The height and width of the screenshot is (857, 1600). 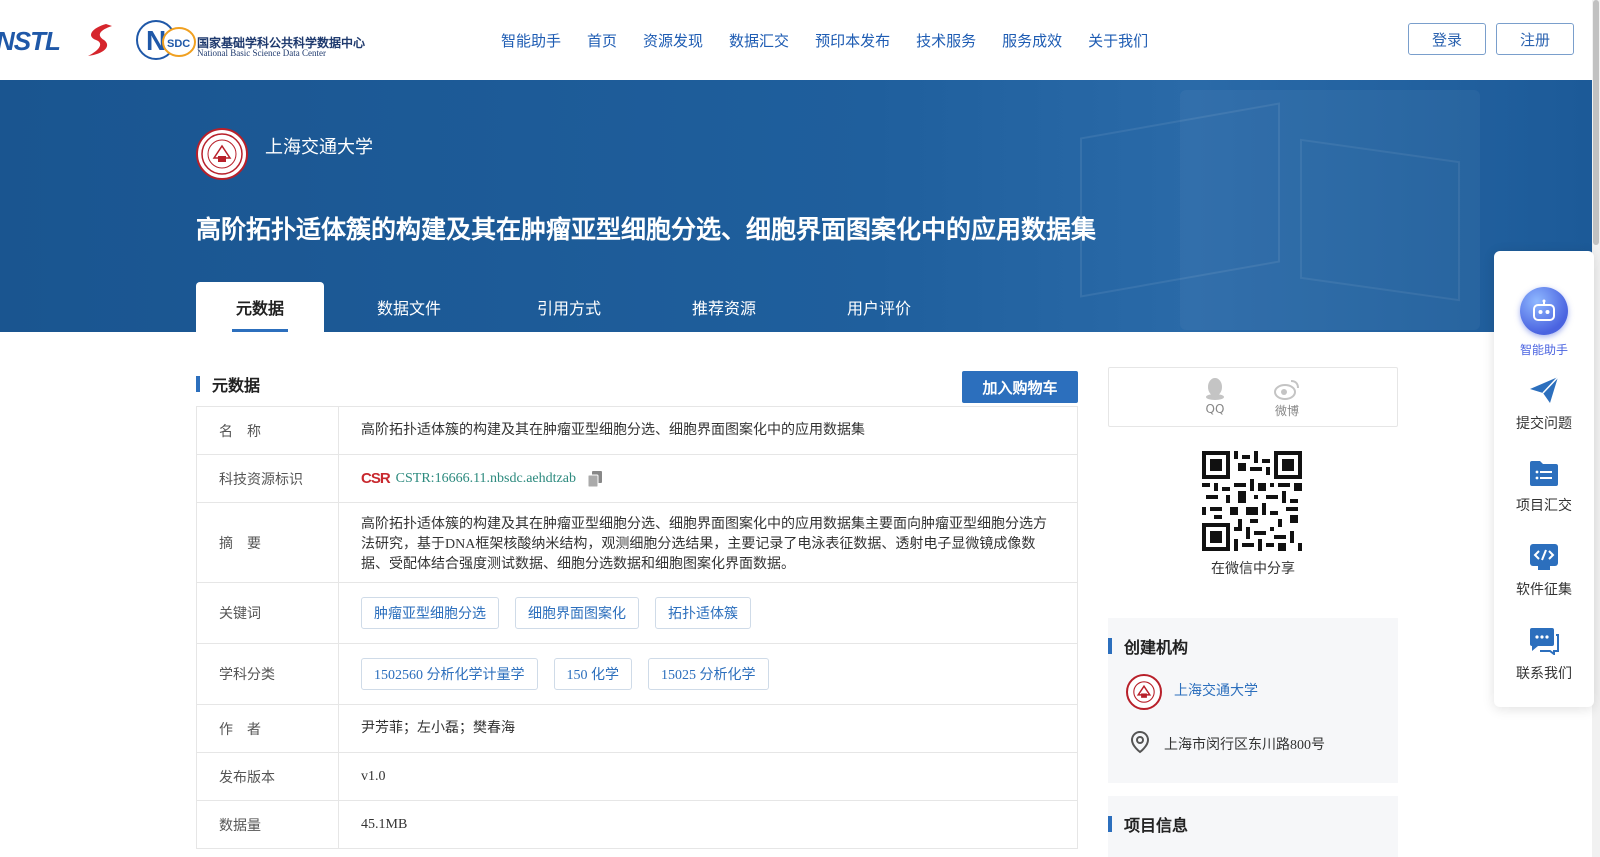 What do you see at coordinates (592, 674) in the screenshot?
I see `subject-tag: 150 化学` at bounding box center [592, 674].